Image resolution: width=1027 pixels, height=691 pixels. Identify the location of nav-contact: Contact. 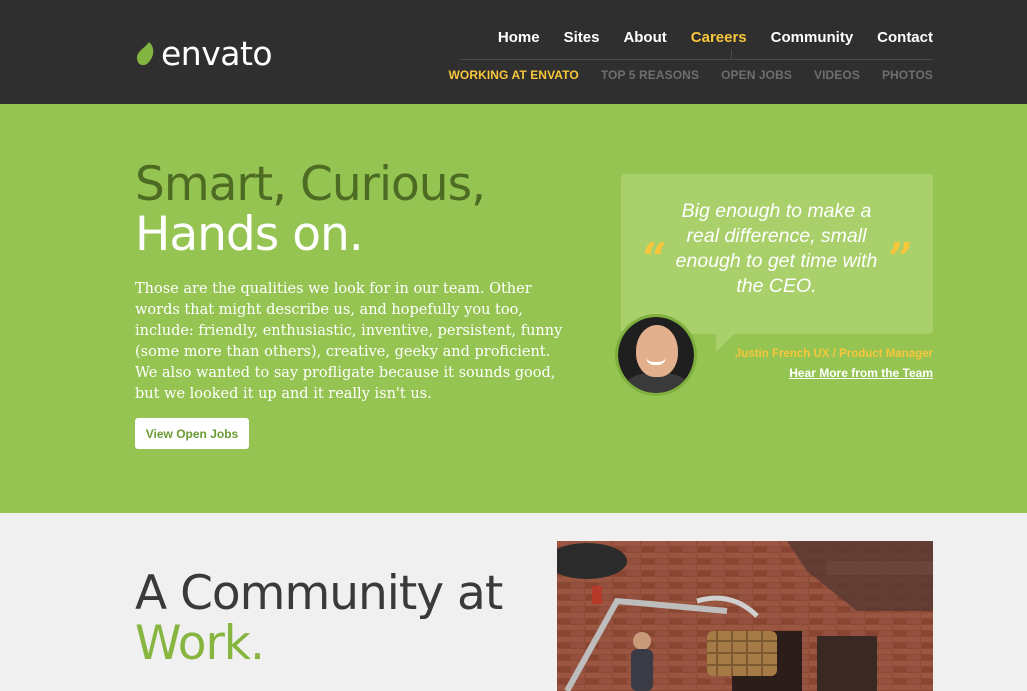
(905, 37).